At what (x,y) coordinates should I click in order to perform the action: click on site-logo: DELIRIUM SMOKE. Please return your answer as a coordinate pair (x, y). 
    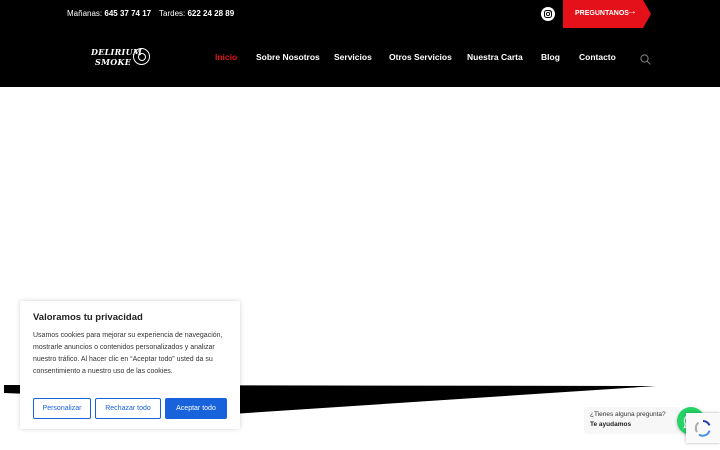
    Looking at the image, I should click on (121, 58).